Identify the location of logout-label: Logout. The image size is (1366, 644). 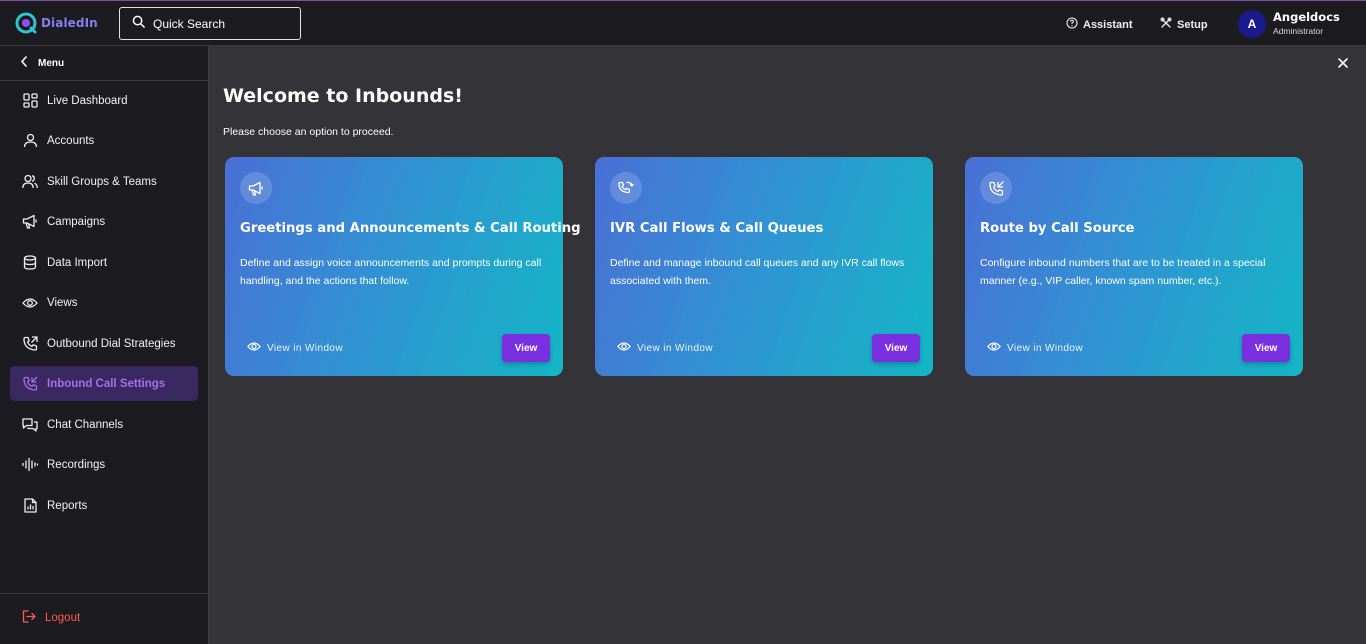
(63, 618).